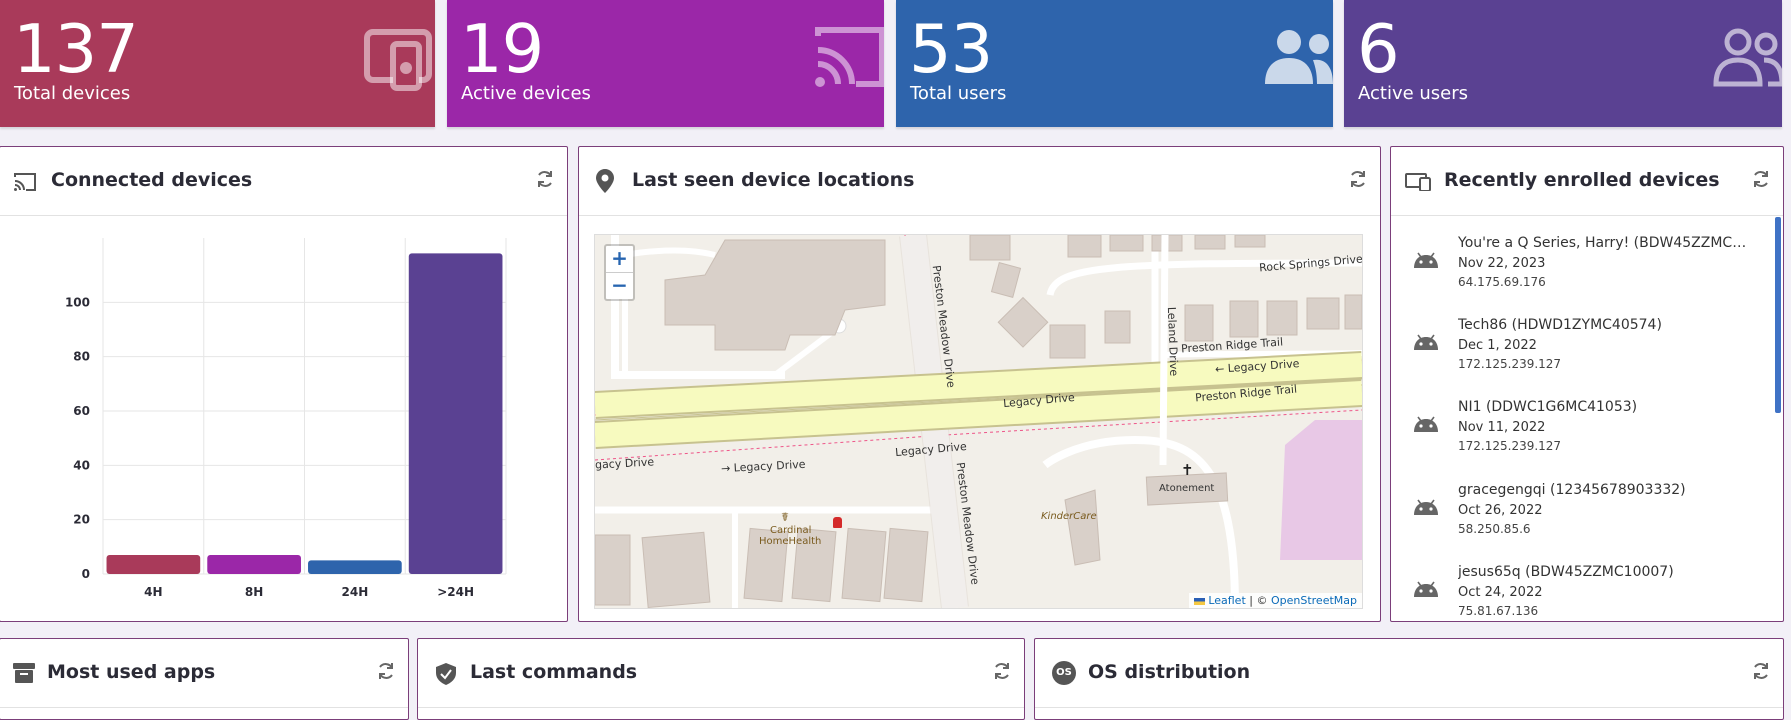 The width and height of the screenshot is (1791, 720). Describe the element at coordinates (152, 180) in the screenshot. I see `card-title: Connected devices` at that location.